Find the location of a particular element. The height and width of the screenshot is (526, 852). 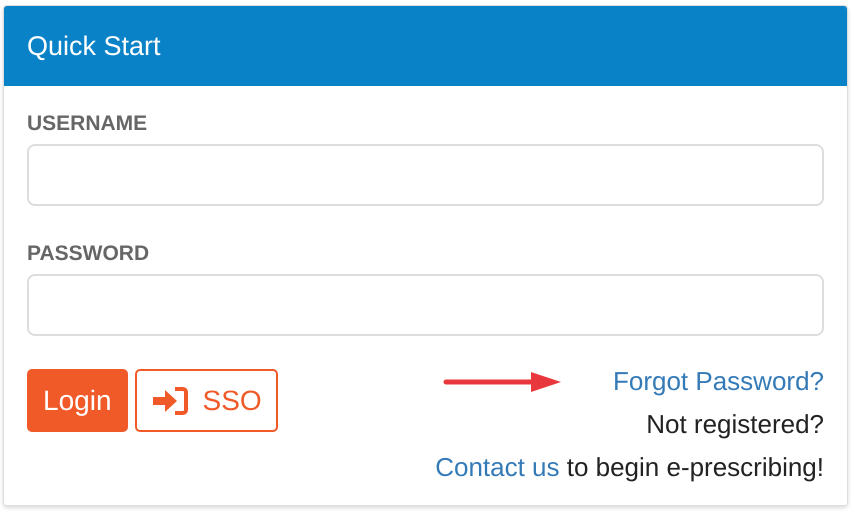

forgot-password-link: Forgot Password? is located at coordinates (718, 381).